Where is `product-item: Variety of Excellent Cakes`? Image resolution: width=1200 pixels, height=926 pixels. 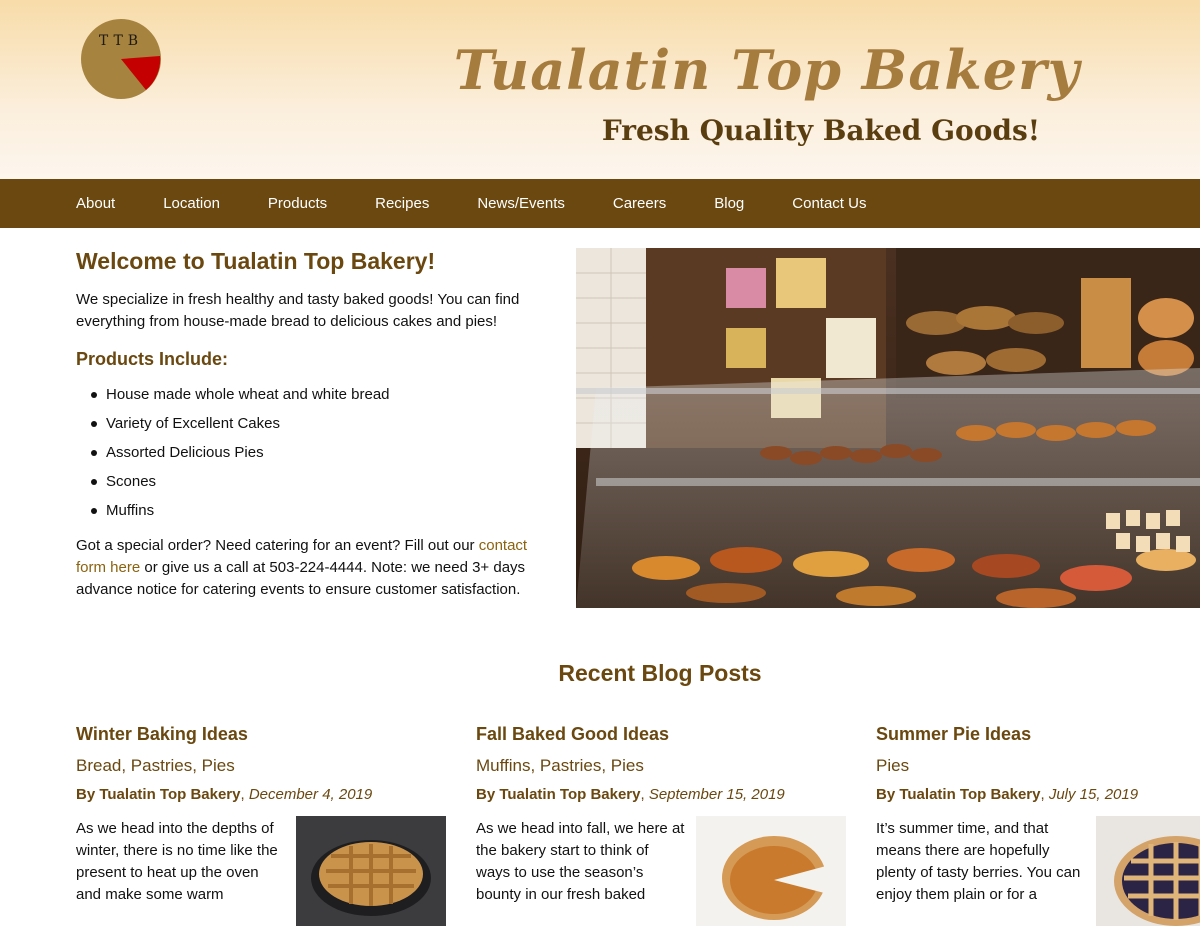 product-item: Variety of Excellent Cakes is located at coordinates (323, 423).